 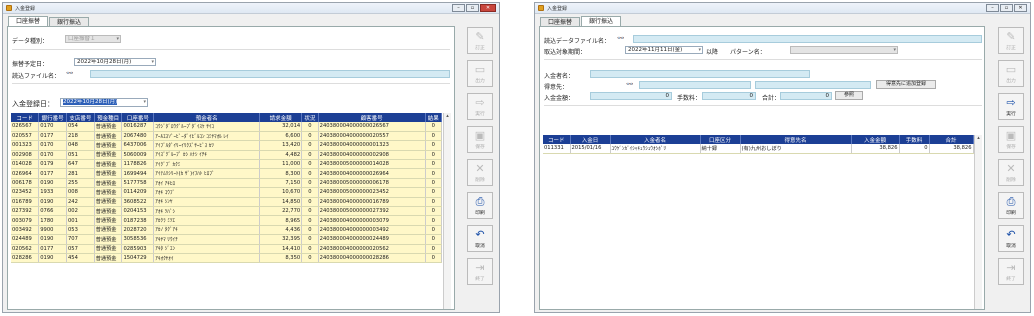 What do you see at coordinates (138, 117) in the screenshot?
I see `column-header: 口座番号` at bounding box center [138, 117].